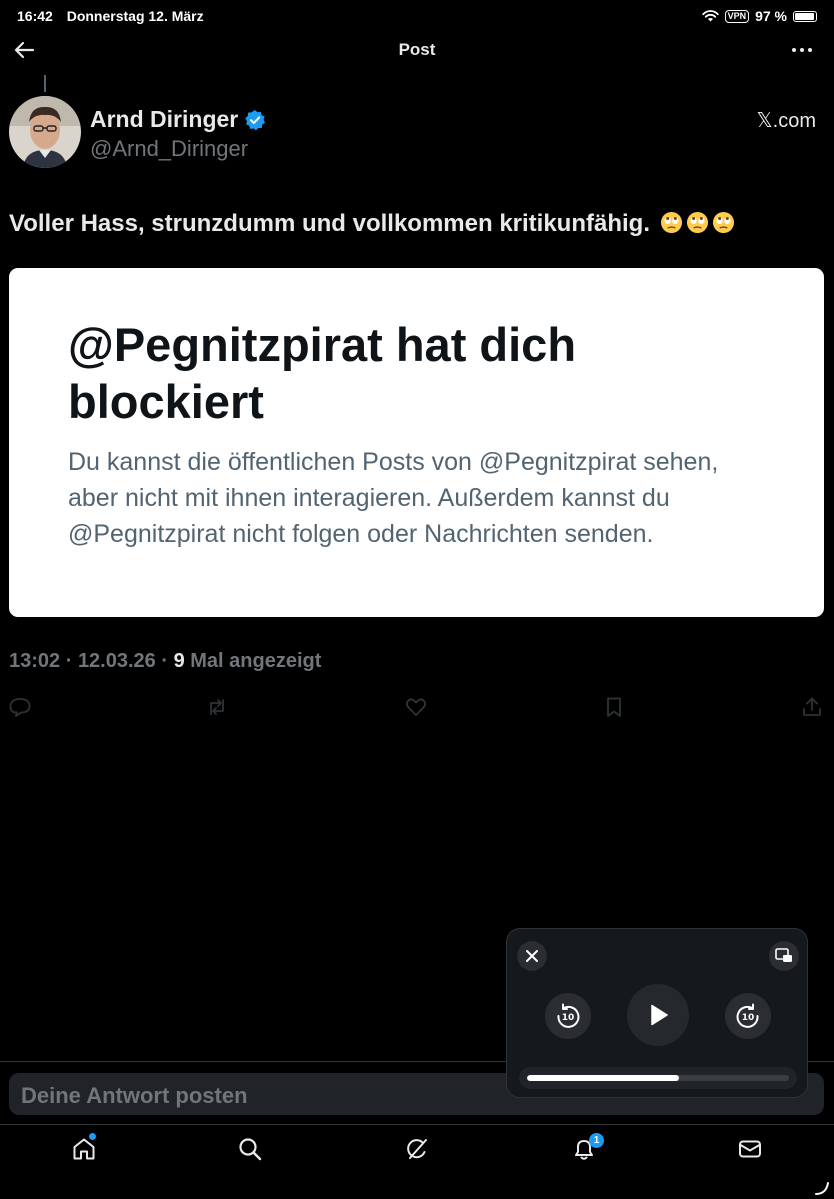  I want to click on avatar-image, so click(45, 132).